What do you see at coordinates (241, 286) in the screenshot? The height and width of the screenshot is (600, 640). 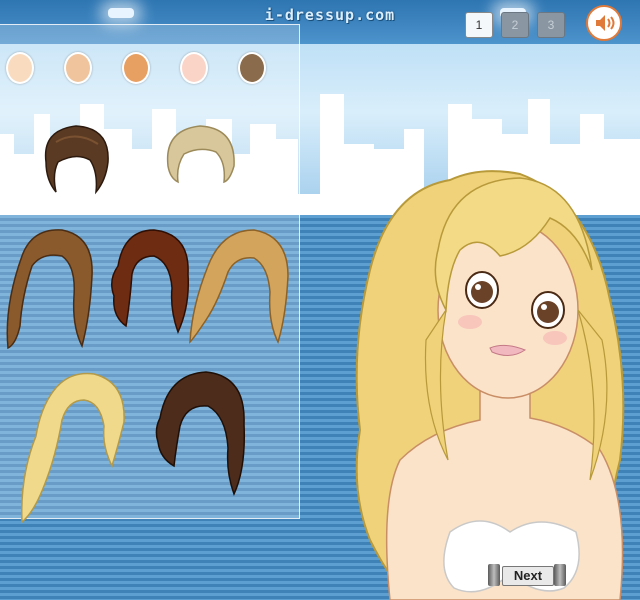 I see `hair-option-honey-long` at bounding box center [241, 286].